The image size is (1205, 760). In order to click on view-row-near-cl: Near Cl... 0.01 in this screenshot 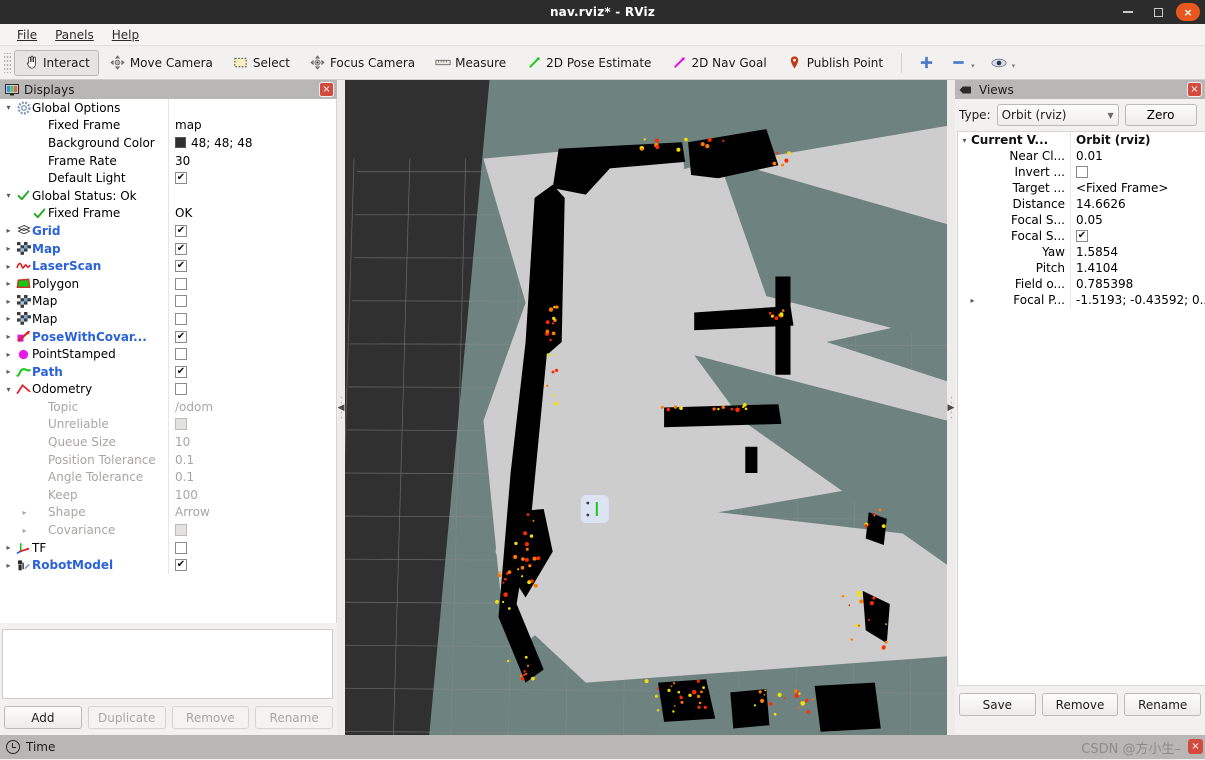, I will do `click(1081, 156)`.